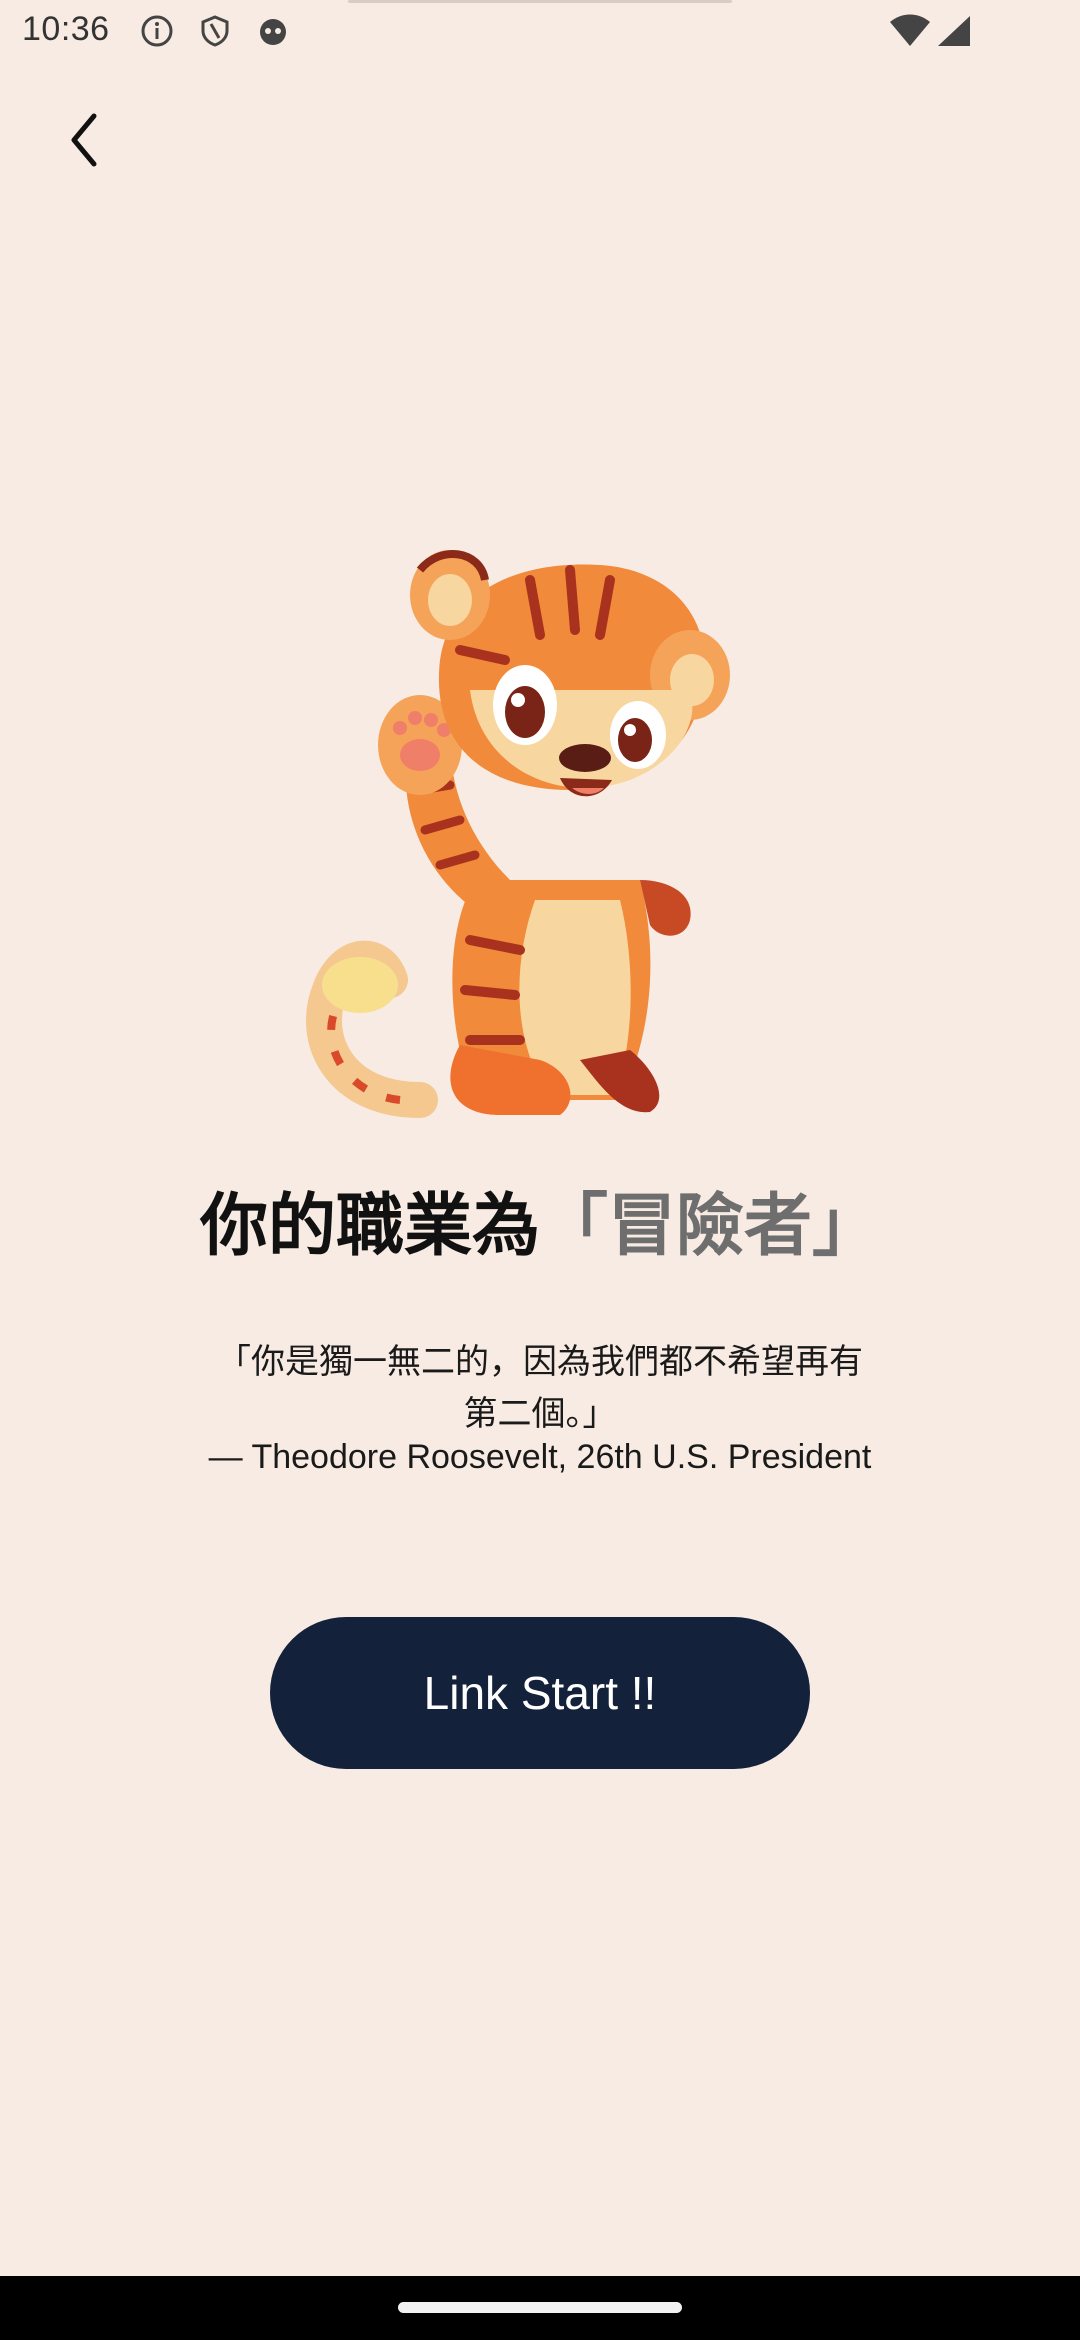 The width and height of the screenshot is (1080, 2340). Describe the element at coordinates (157, 31) in the screenshot. I see `info-icon` at that location.